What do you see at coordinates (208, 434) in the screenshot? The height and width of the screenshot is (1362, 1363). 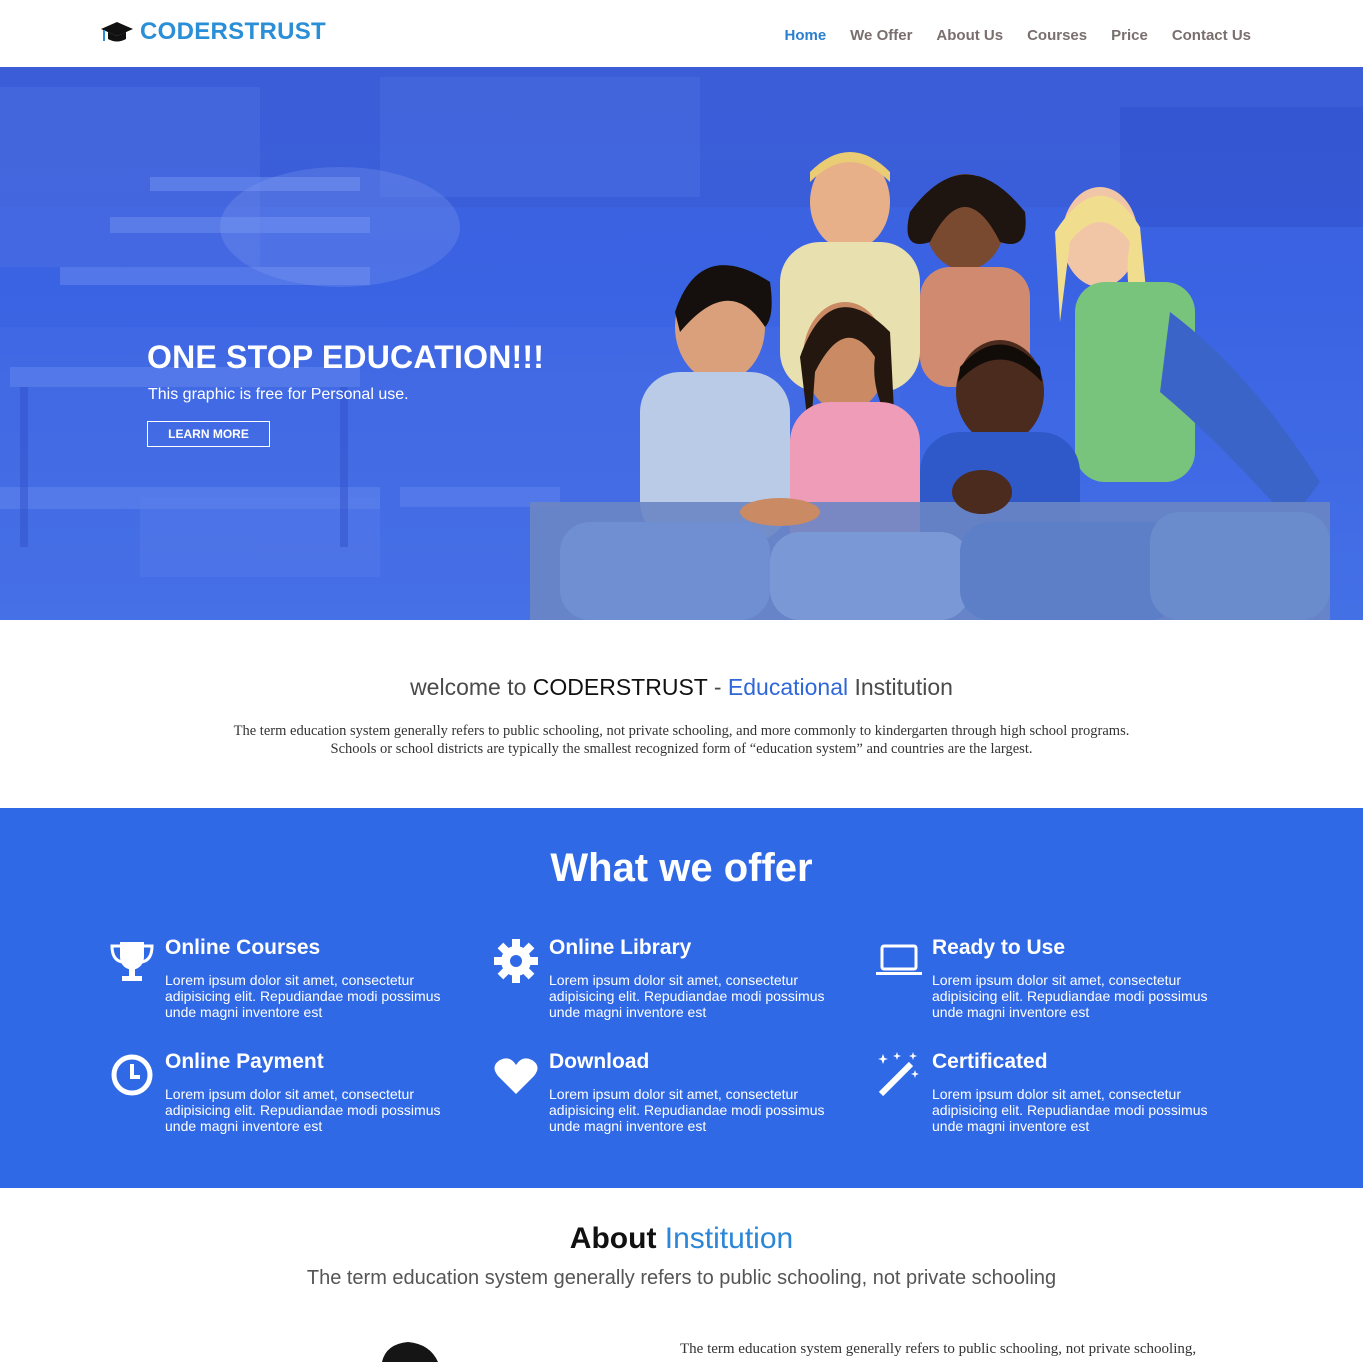 I see `learn-more-button: LEARN MORE` at bounding box center [208, 434].